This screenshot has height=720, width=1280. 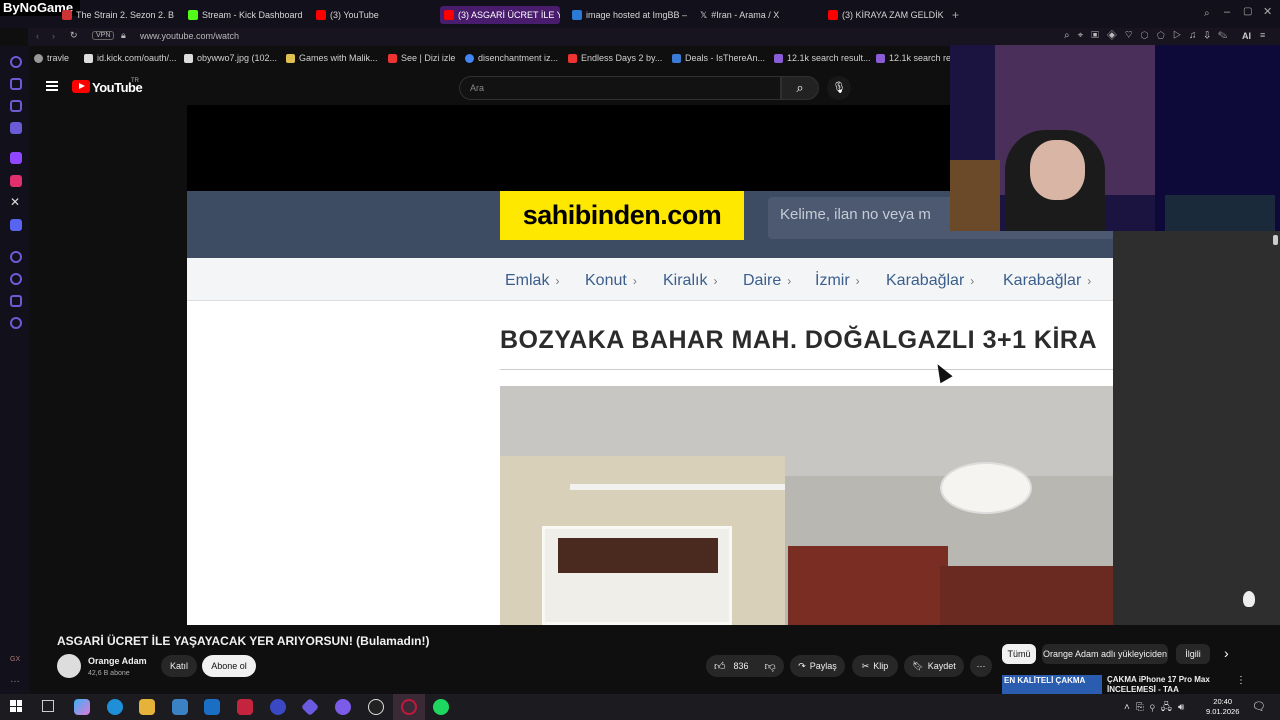 I want to click on menu-icon: ≡, so click(x=1262, y=35).